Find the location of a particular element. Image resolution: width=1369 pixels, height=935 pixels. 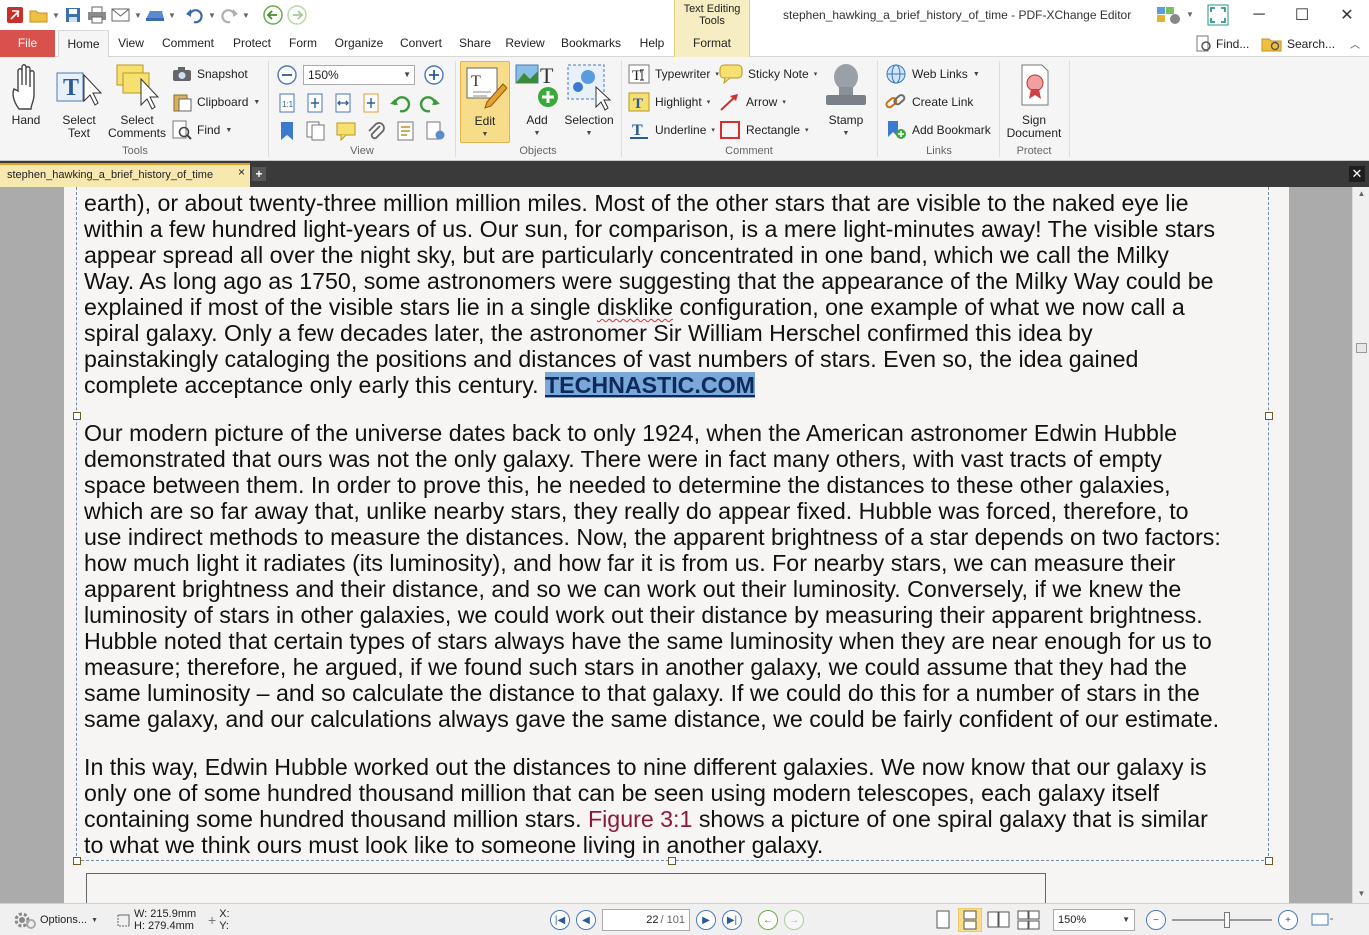

maximize-button: ☐ is located at coordinates (1302, 15).